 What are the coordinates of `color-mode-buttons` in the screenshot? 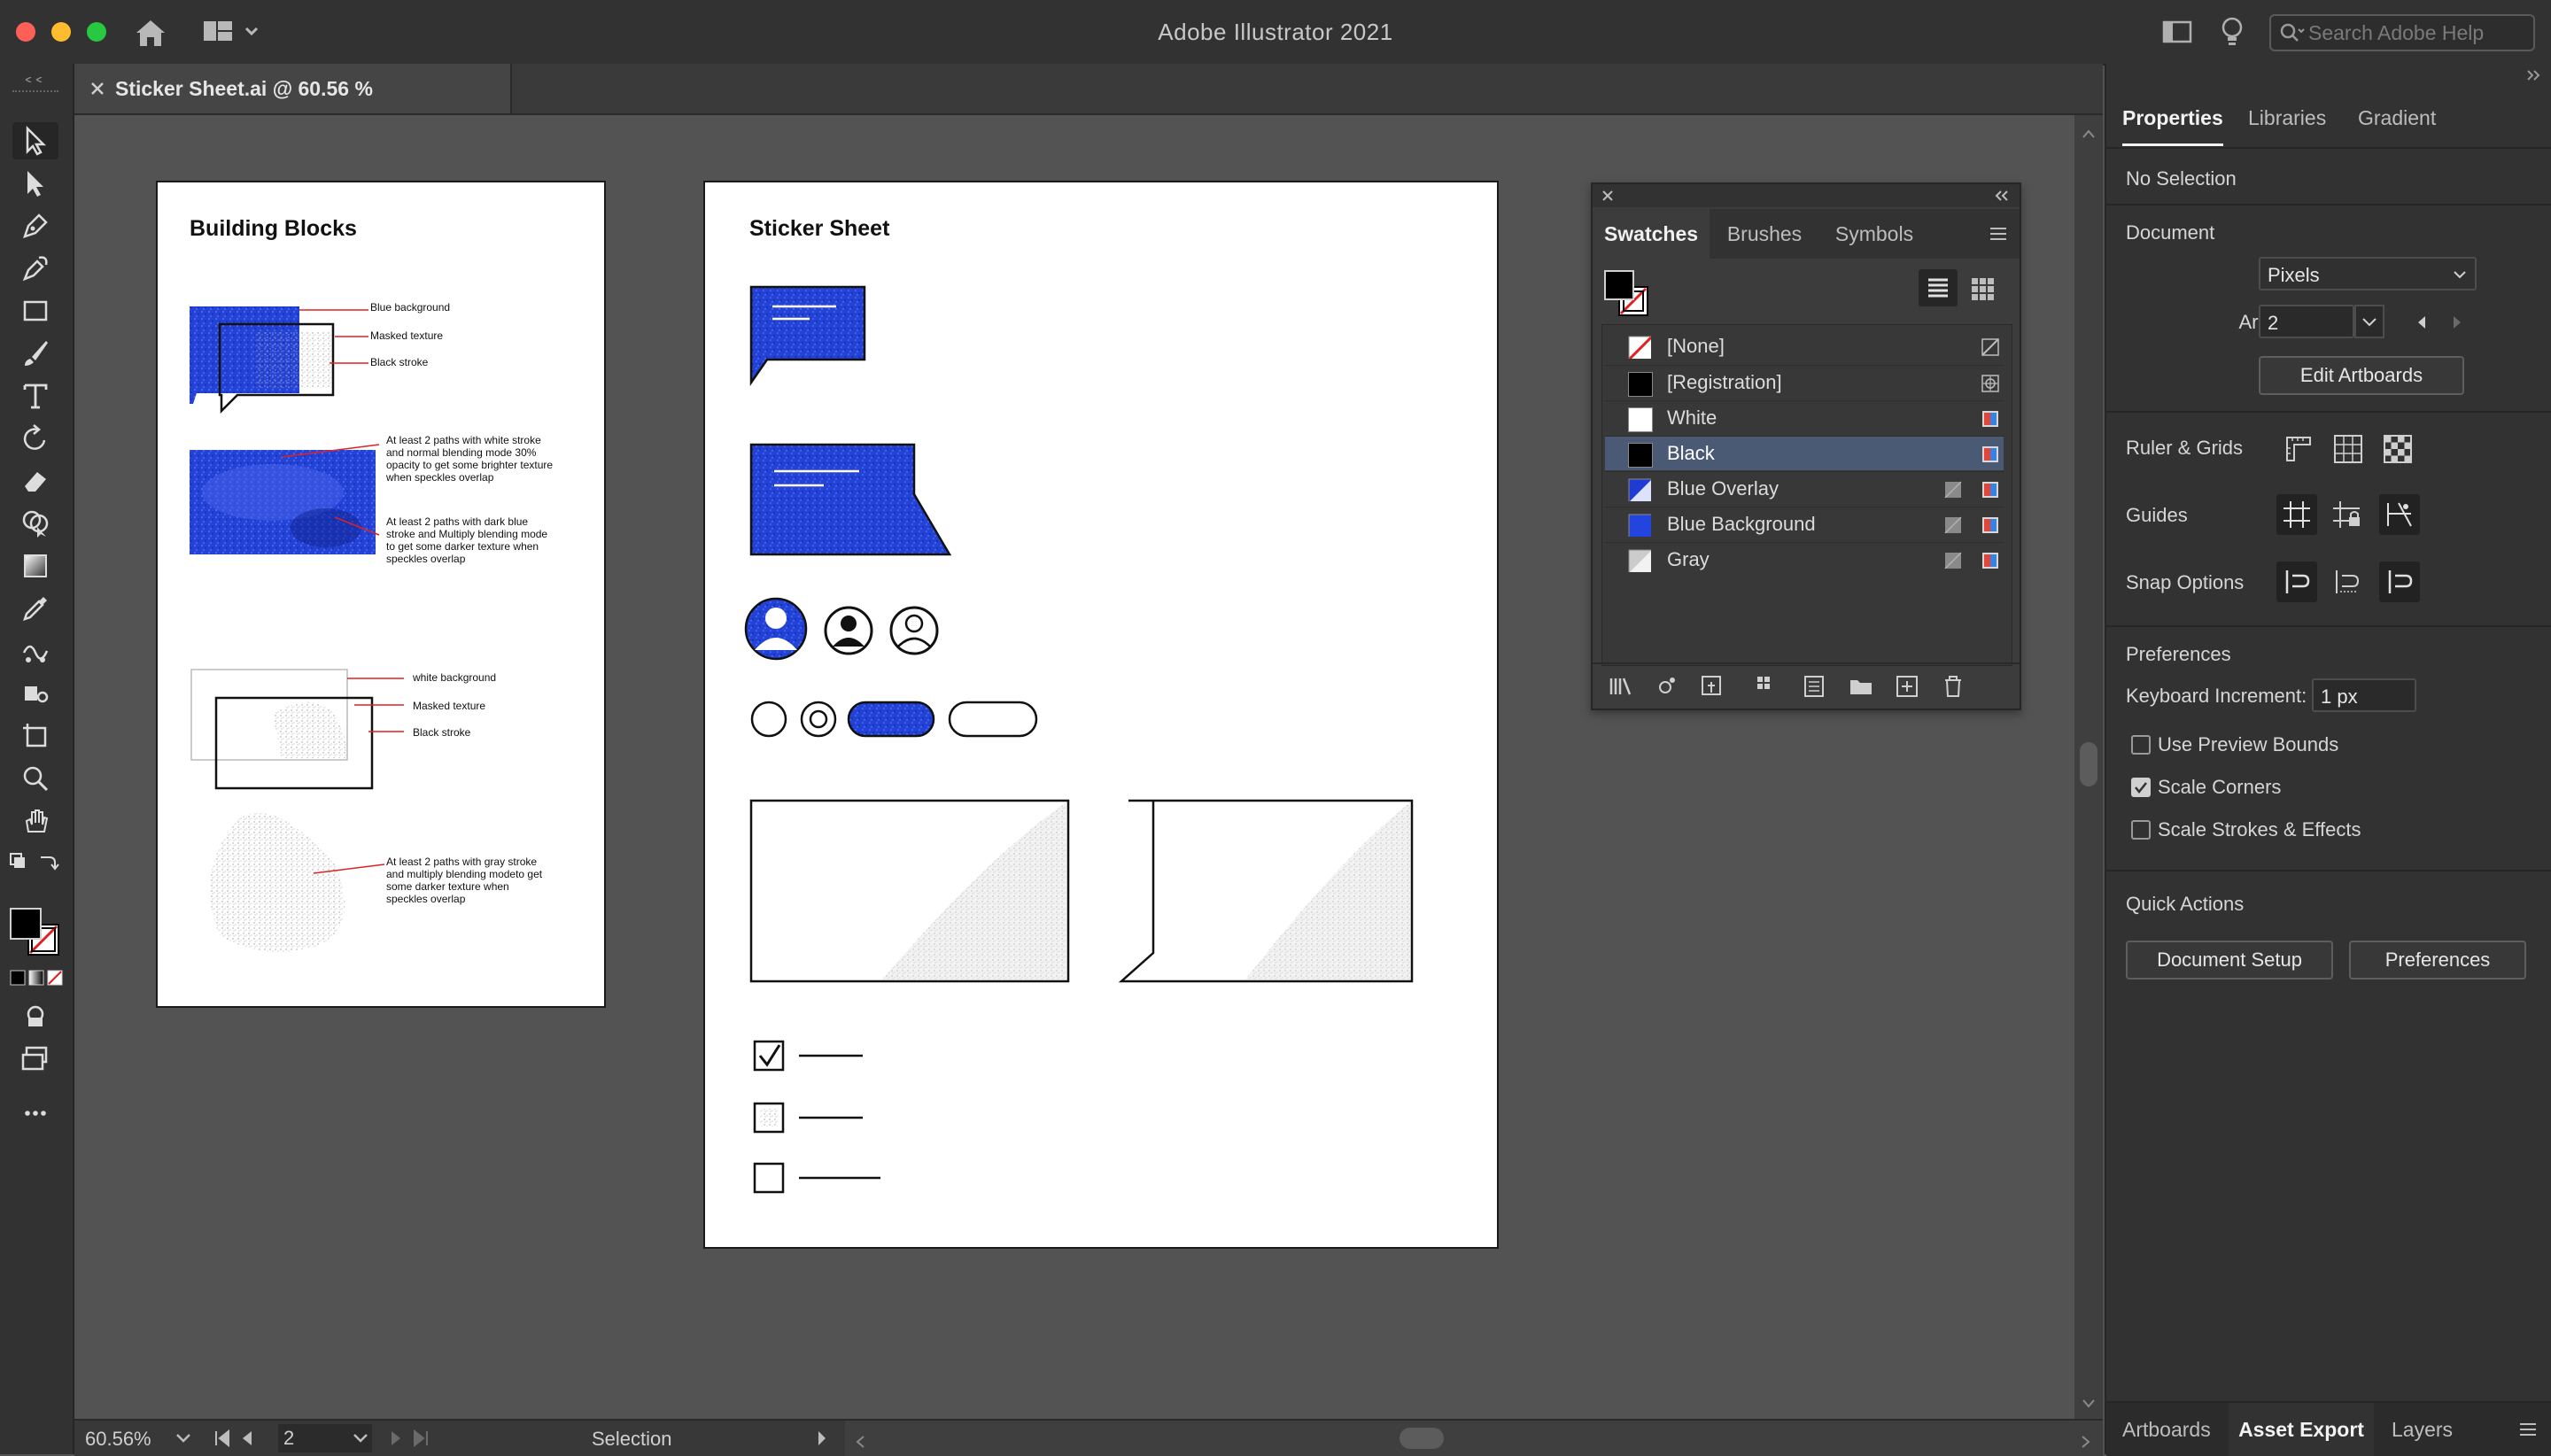 It's located at (37, 978).